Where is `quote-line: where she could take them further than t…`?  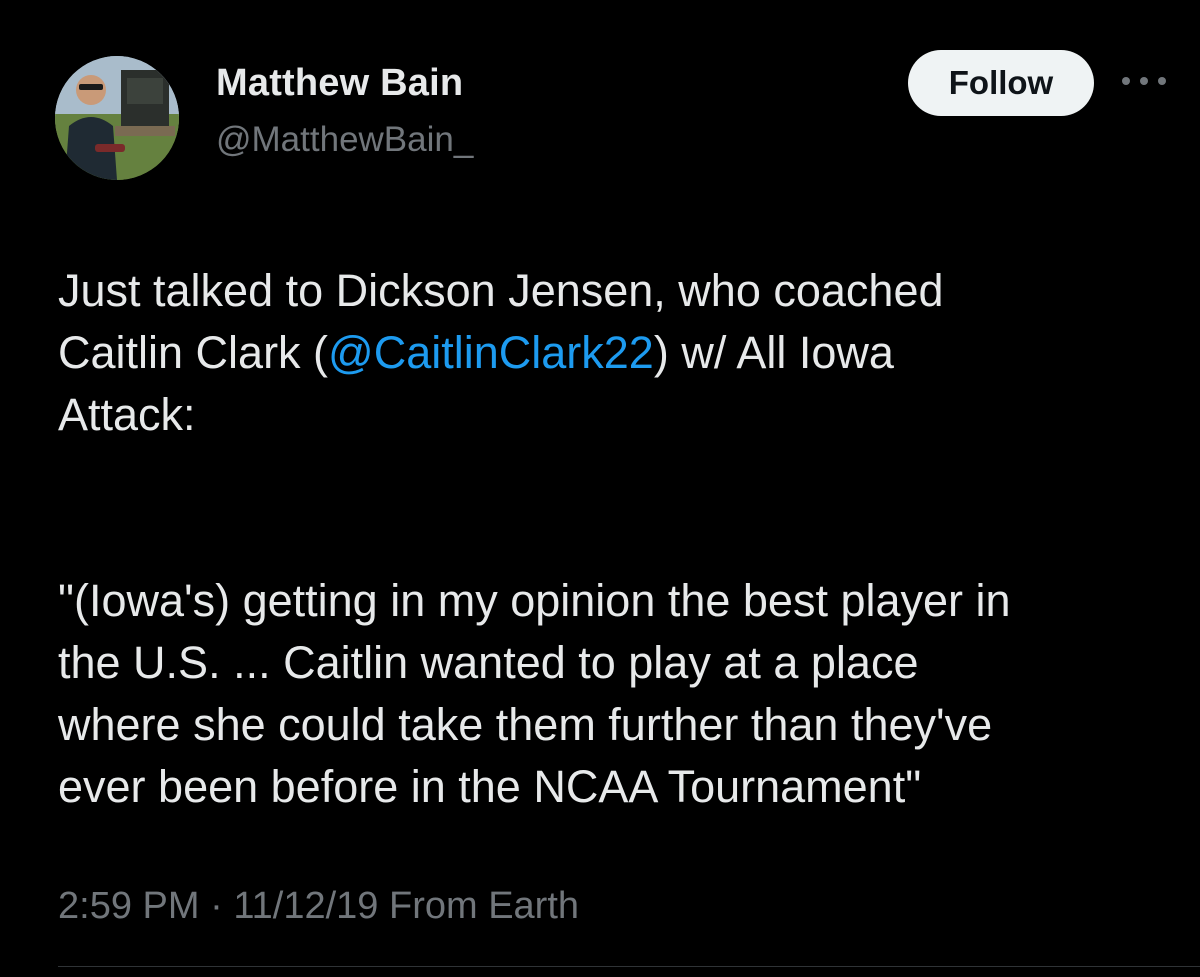 quote-line: where she could take them further than t… is located at coordinates (525, 724).